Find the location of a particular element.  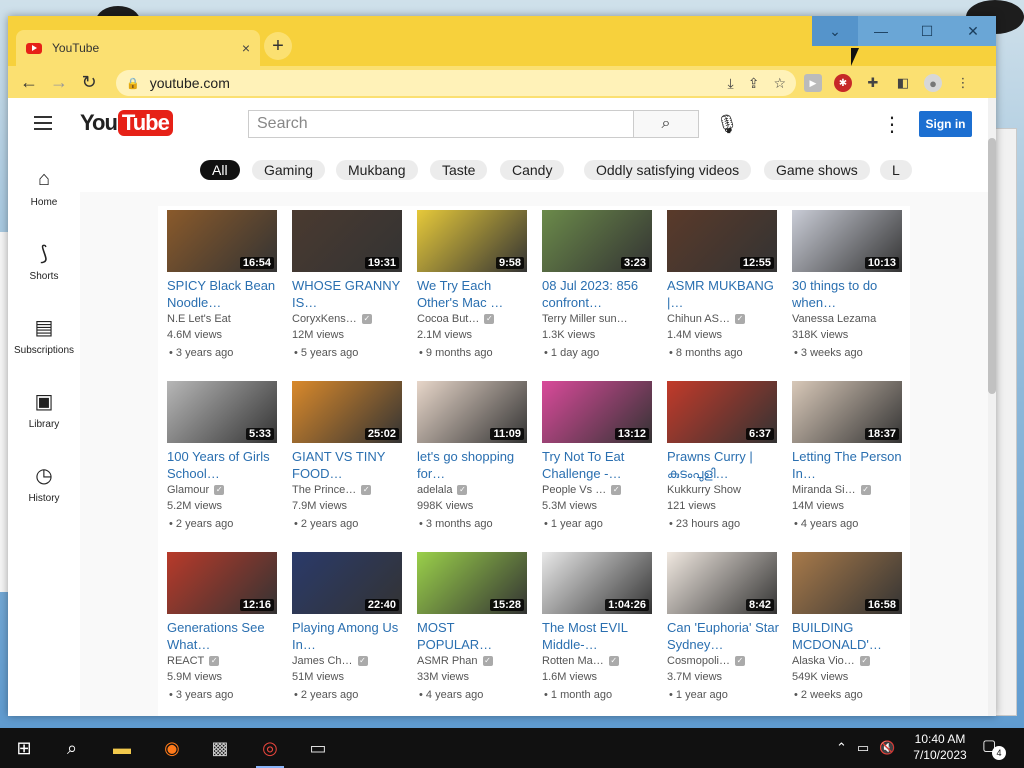

tab-youtube: YouTube × is located at coordinates (138, 48).